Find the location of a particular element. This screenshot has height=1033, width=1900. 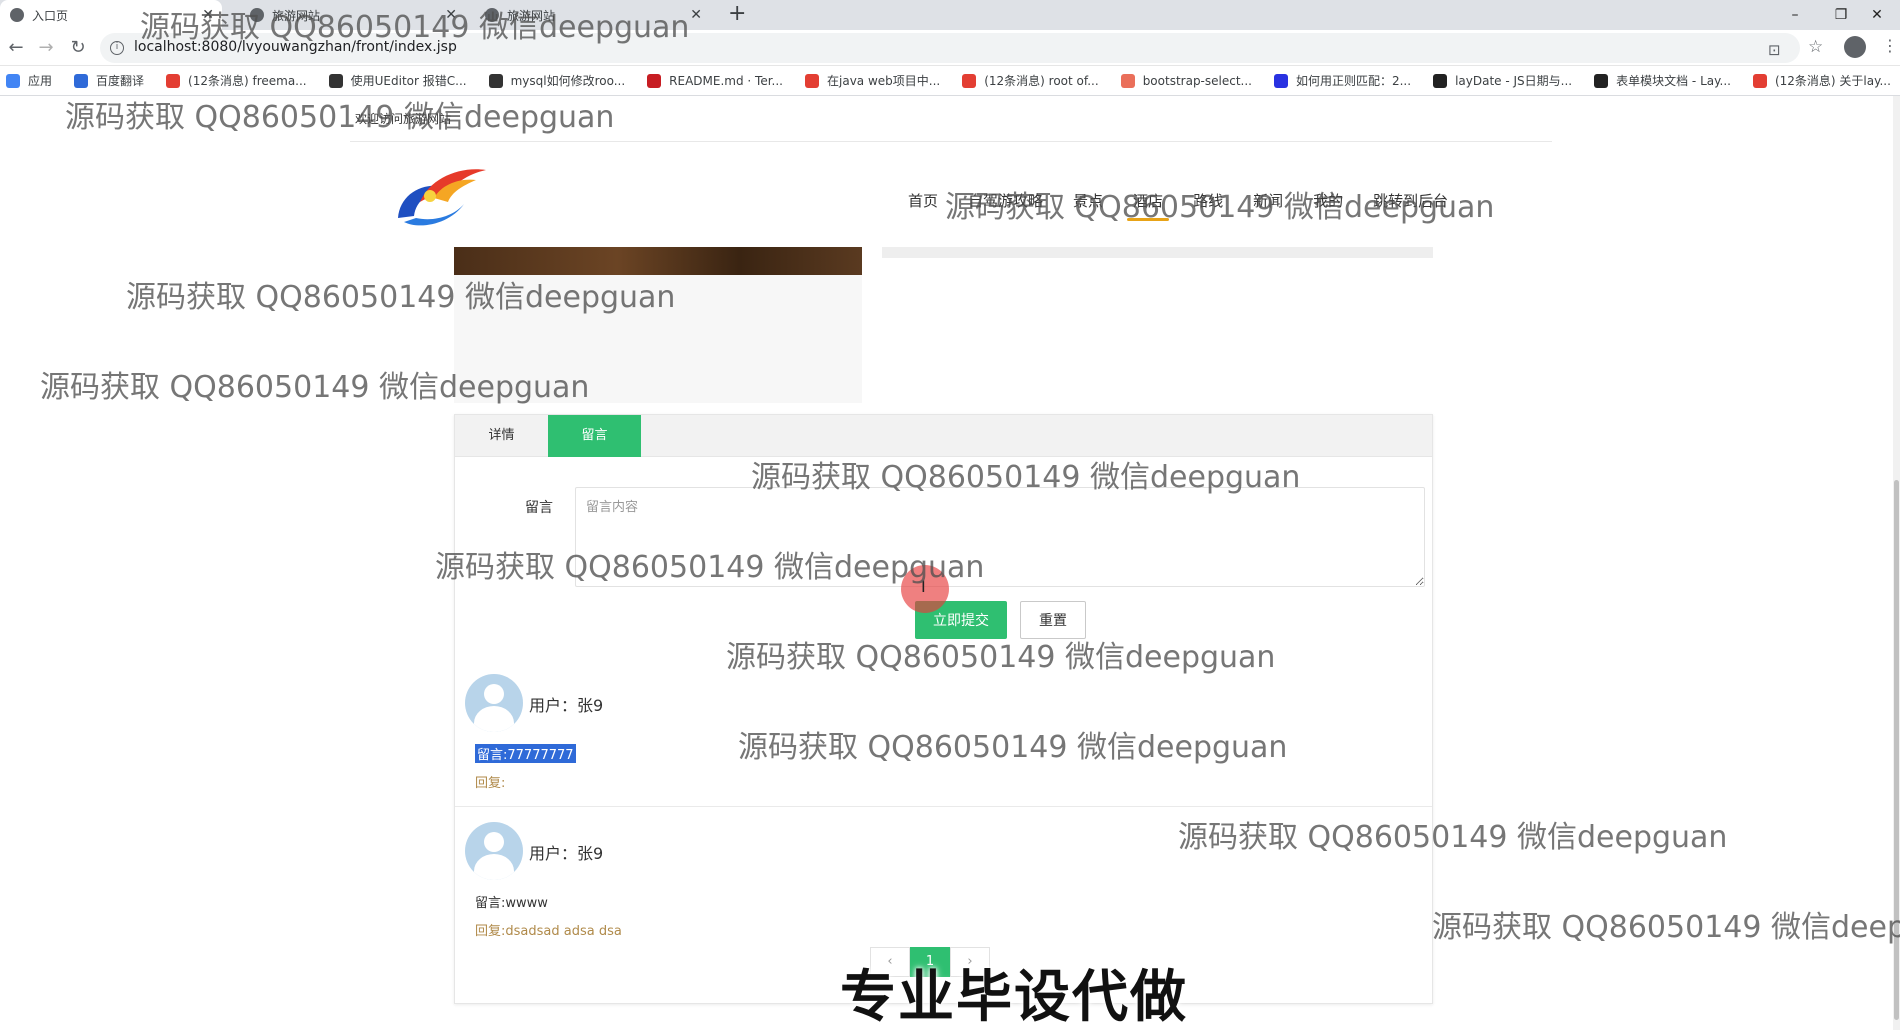

hotel-photo is located at coordinates (658, 261).